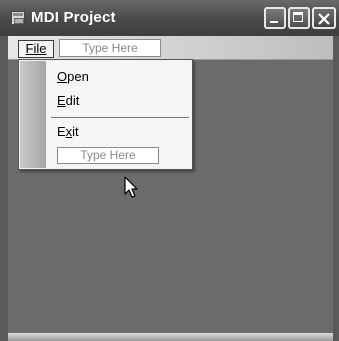  Describe the element at coordinates (33, 114) in the screenshot. I see `menu-image-margin` at that location.